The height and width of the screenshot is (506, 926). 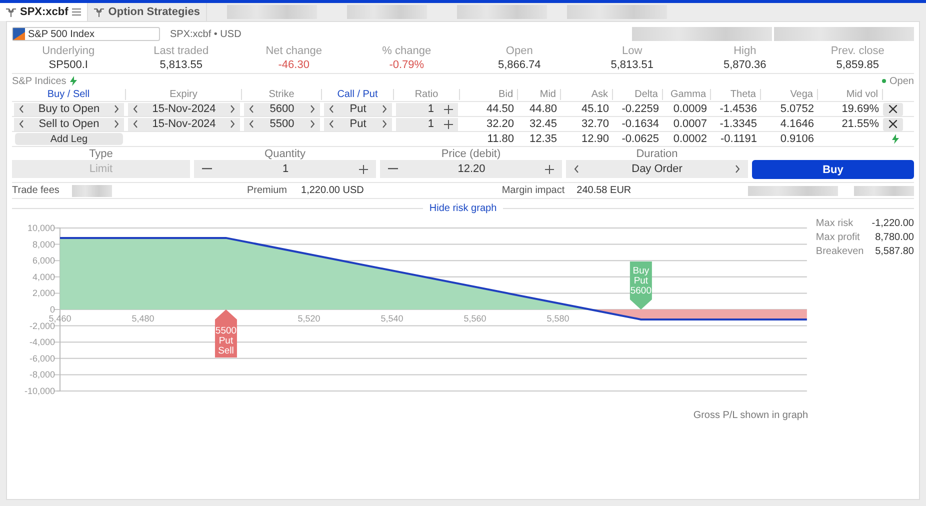 What do you see at coordinates (797, 109) in the screenshot?
I see `table-cell-text: 5.0752` at bounding box center [797, 109].